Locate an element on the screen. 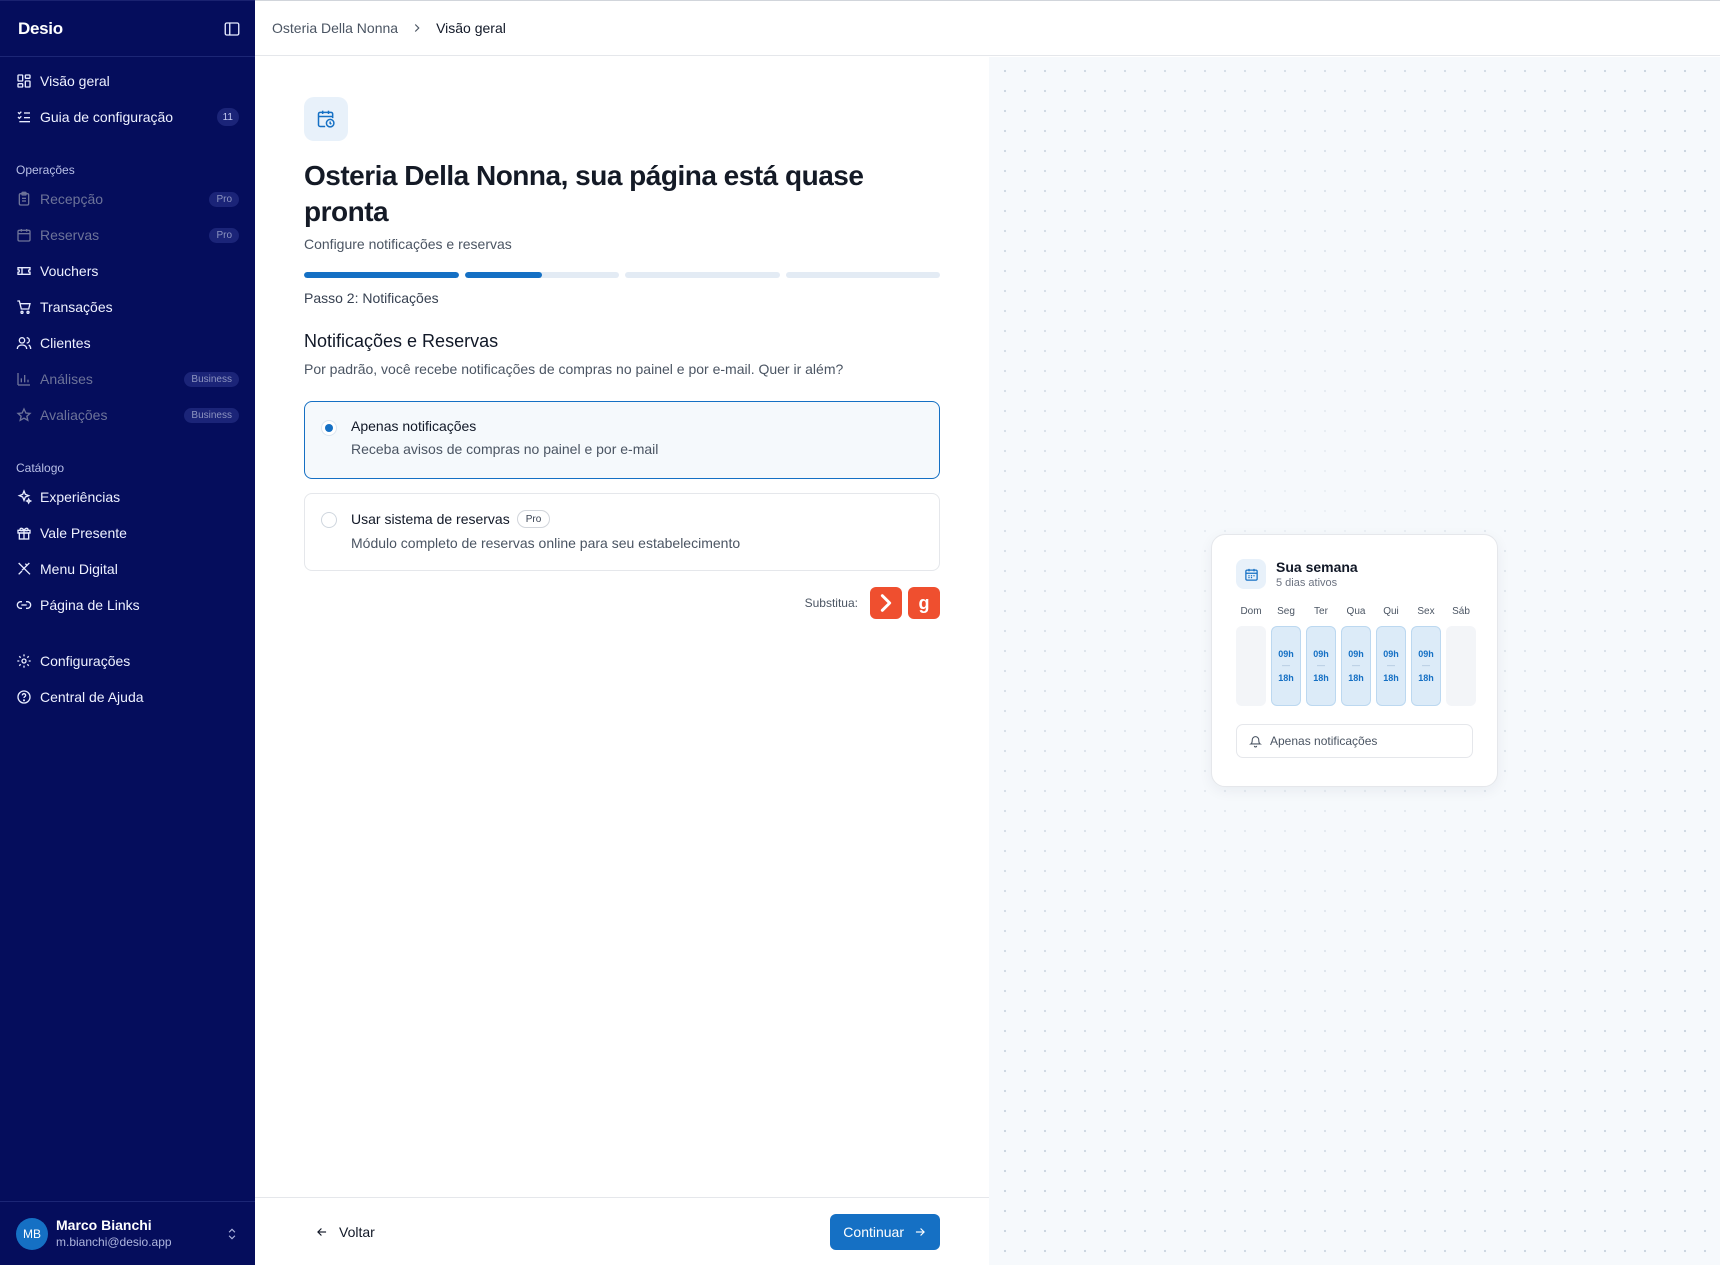 The image size is (1720, 1265). link-icon is located at coordinates (24, 605).